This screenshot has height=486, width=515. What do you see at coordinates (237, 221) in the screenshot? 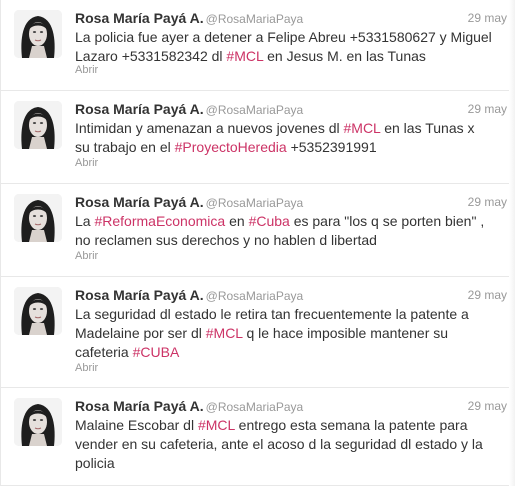
I see `tweet-text-segment: en` at bounding box center [237, 221].